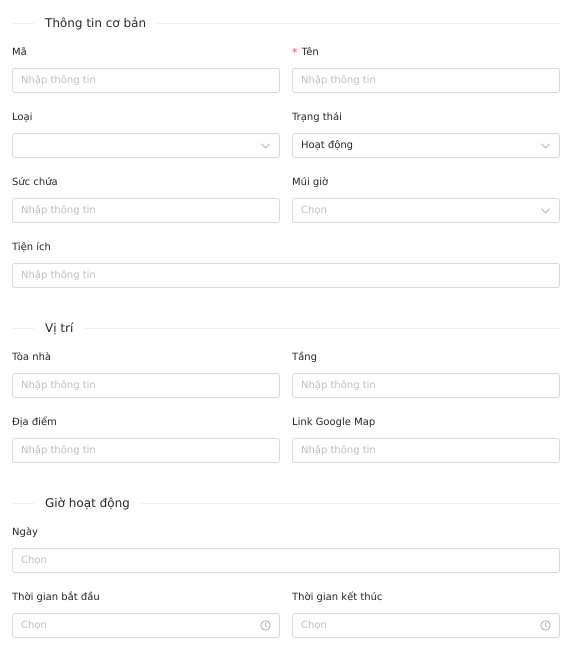 The width and height of the screenshot is (570, 650). Describe the element at coordinates (310, 183) in the screenshot. I see `field-label: Múi giờ` at that location.